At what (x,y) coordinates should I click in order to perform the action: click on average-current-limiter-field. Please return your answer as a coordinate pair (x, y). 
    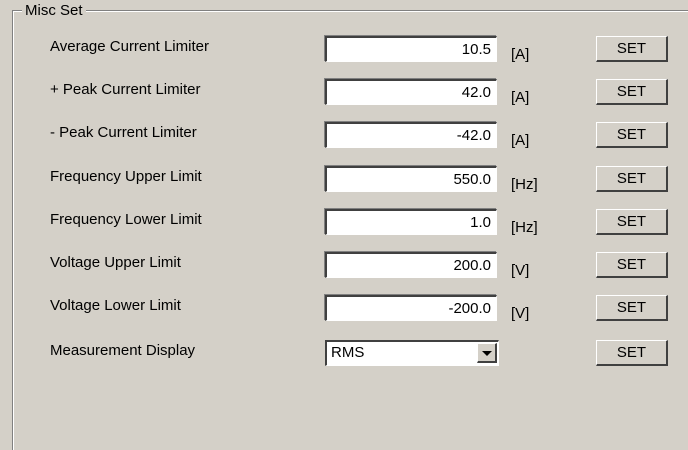
    Looking at the image, I should click on (411, 49).